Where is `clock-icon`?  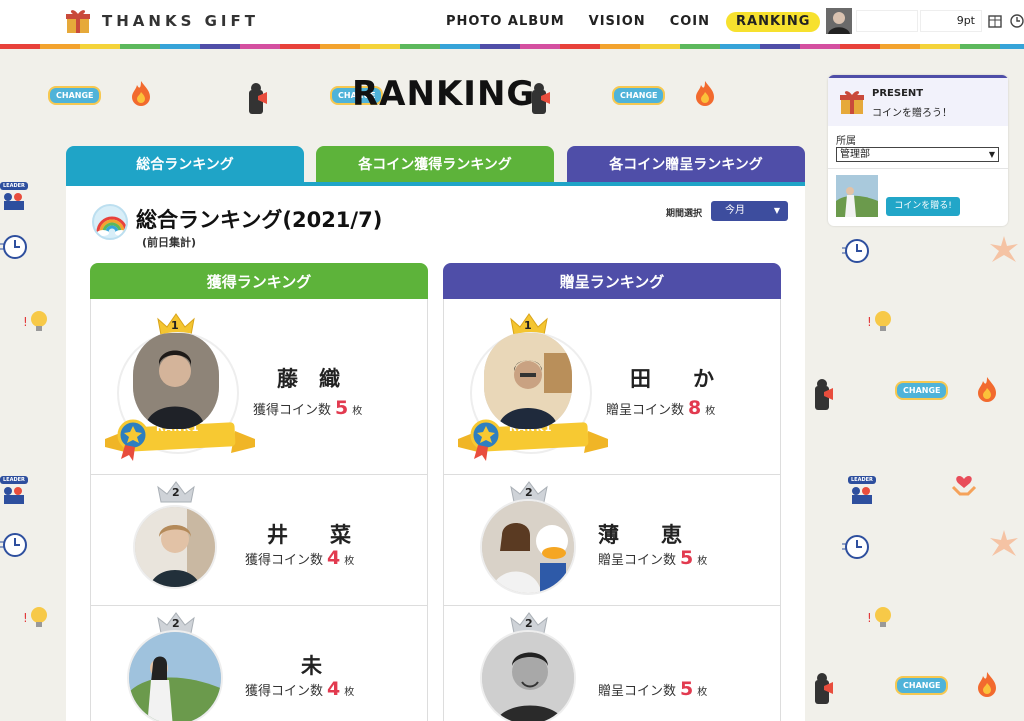 clock-icon is located at coordinates (1016, 21).